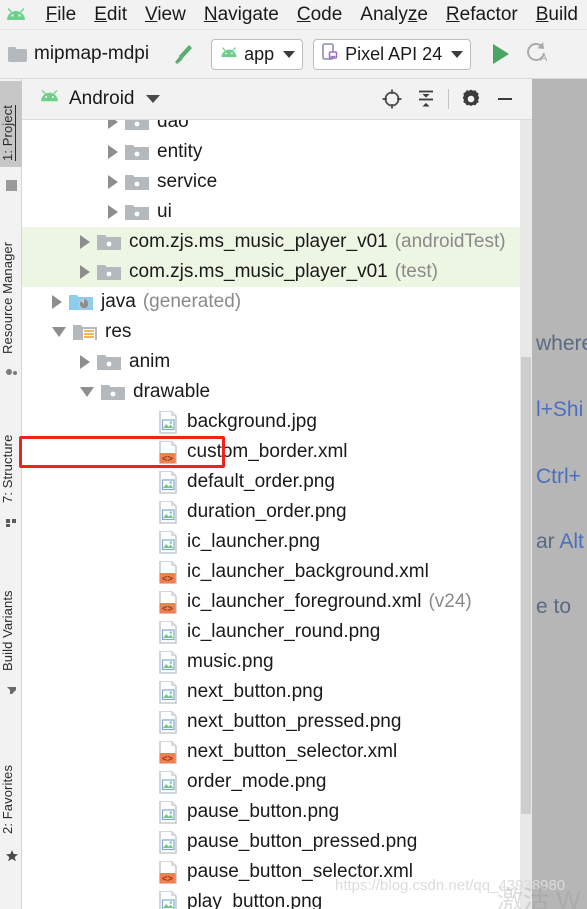  Describe the element at coordinates (330, 54) in the screenshot. I see `device-icon` at that location.